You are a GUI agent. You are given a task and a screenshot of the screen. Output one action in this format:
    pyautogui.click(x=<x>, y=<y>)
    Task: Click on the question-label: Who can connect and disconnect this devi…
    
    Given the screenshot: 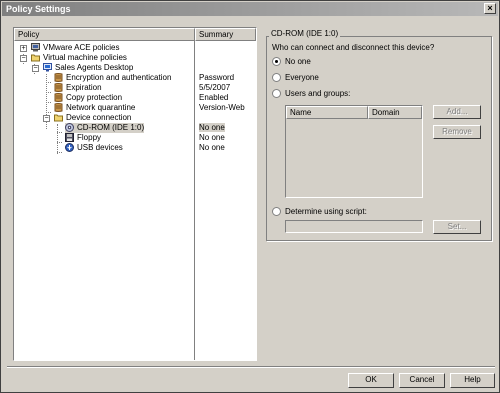 What is the action you would take?
    pyautogui.click(x=353, y=47)
    